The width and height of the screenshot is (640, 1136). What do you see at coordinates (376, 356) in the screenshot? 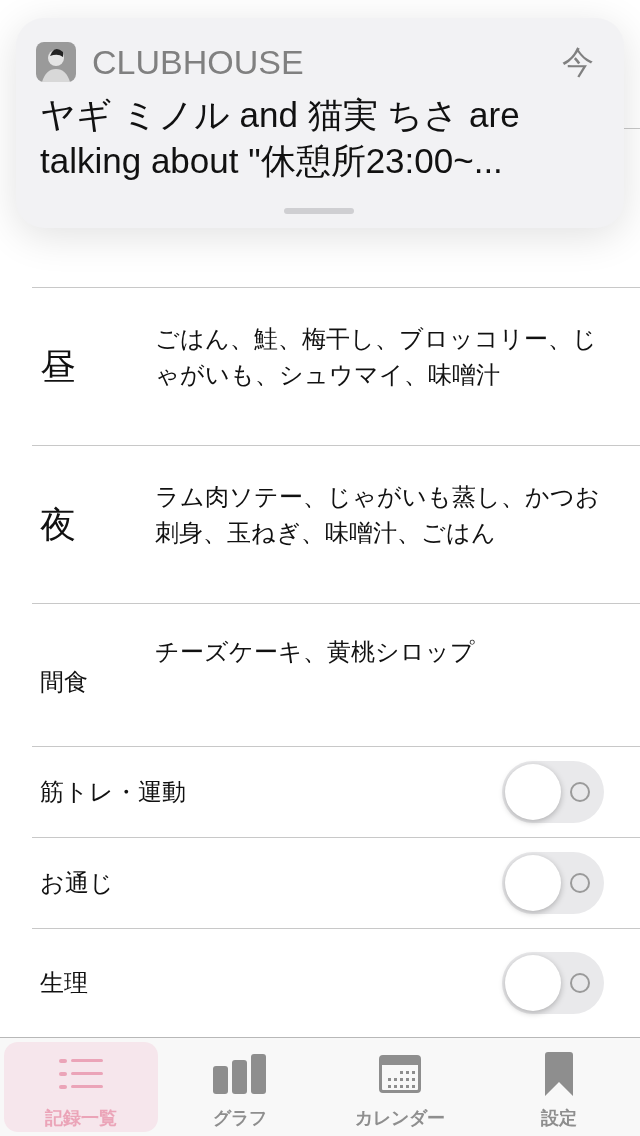
I see `meal-foods: ごはん、鮭、梅干し、ブロッコリー、じゃがいも、シュウマイ、味噌汁` at bounding box center [376, 356].